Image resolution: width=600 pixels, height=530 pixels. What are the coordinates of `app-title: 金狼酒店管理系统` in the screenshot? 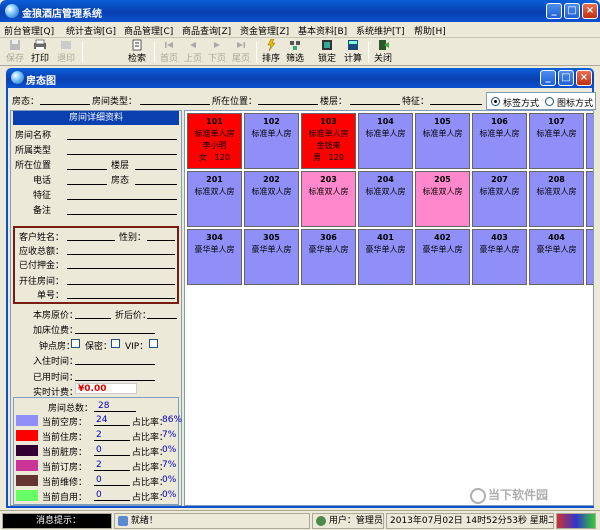 It's located at (62, 14).